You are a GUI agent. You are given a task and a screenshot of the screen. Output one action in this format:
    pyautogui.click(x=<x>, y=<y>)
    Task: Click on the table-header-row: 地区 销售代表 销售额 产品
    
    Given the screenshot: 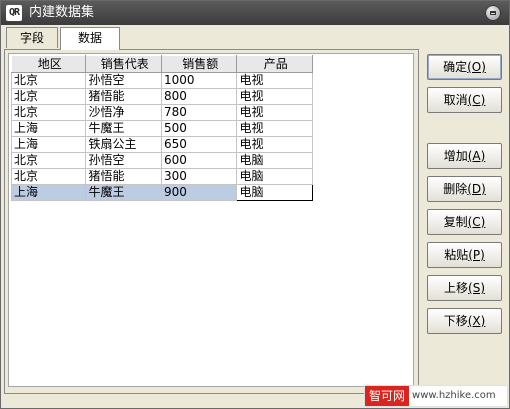 What is the action you would take?
    pyautogui.click(x=161, y=64)
    